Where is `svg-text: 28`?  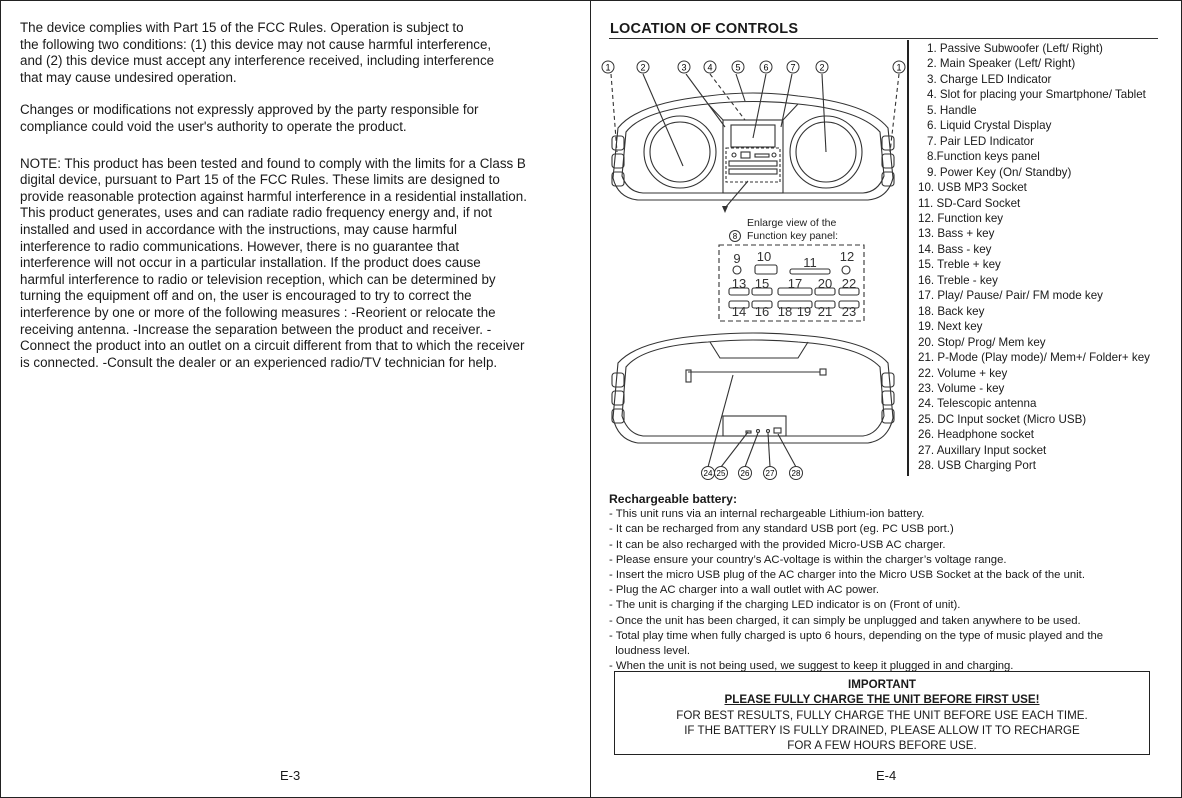
svg-text: 28 is located at coordinates (796, 473).